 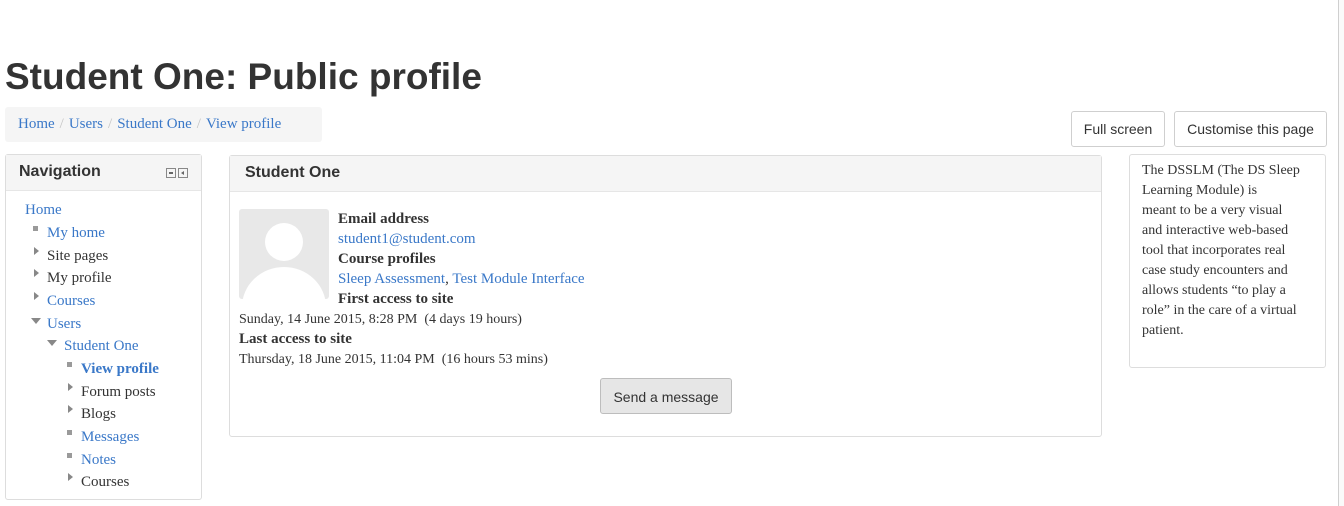 I want to click on description-line: tool that incorporates real, so click(x=1214, y=250).